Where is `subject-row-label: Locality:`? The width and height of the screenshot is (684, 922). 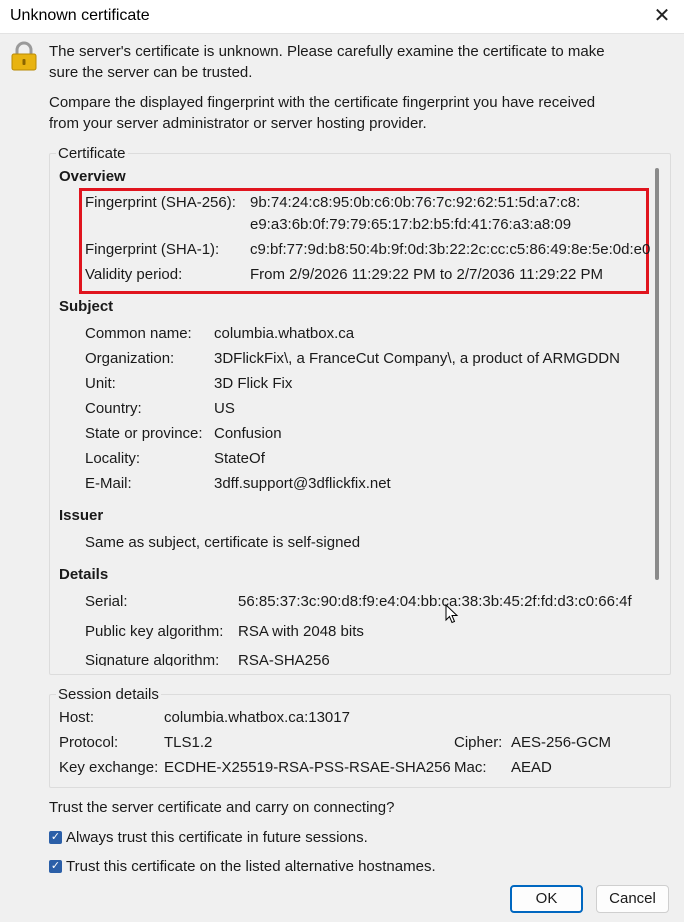 subject-row-label: Locality: is located at coordinates (113, 458).